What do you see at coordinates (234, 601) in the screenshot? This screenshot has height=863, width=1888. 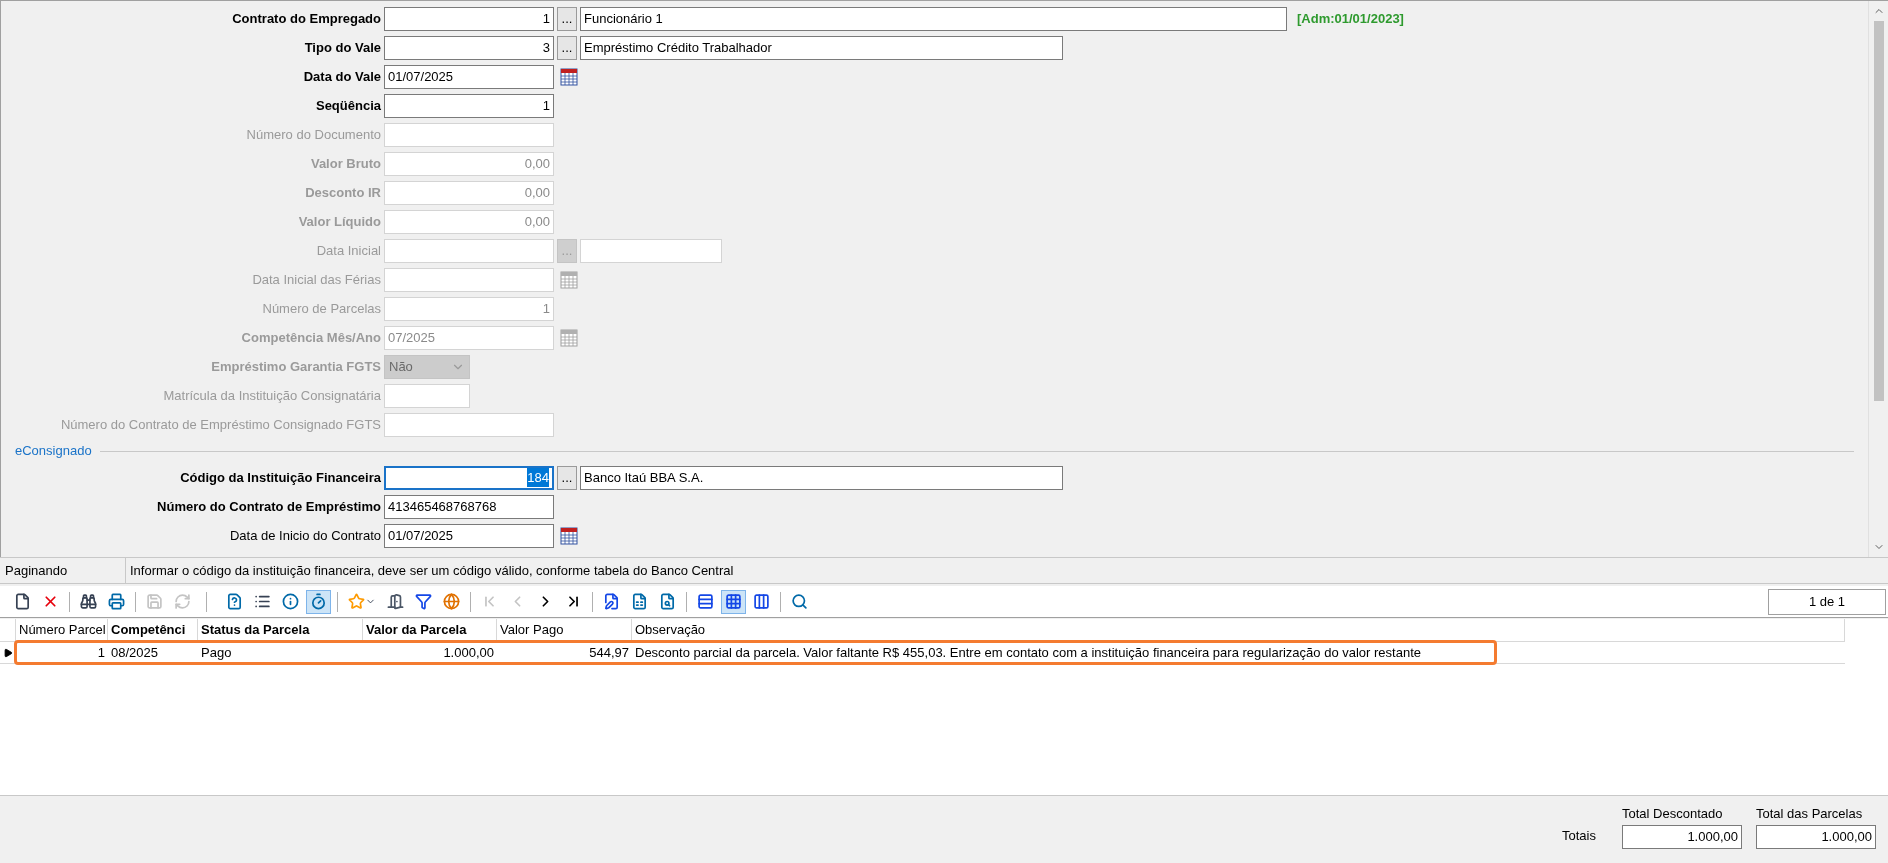 I see `help-icon` at bounding box center [234, 601].